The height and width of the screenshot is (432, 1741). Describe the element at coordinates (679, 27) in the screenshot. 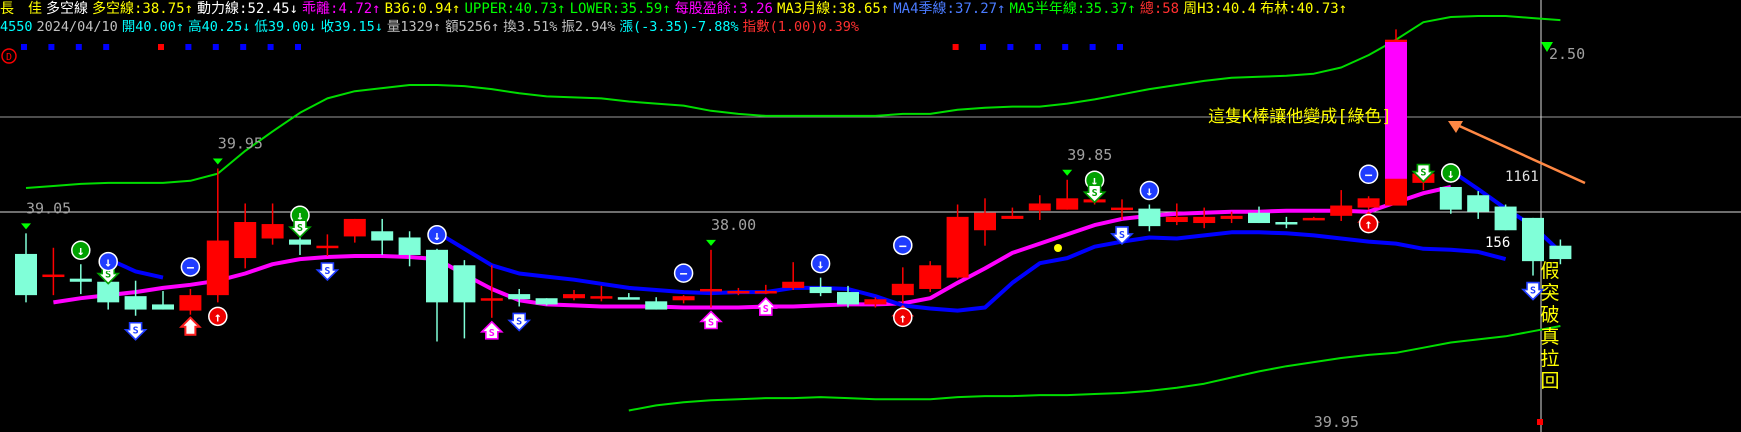

I see `quote-field-10: 漲(-3.35)-7.88%` at that location.